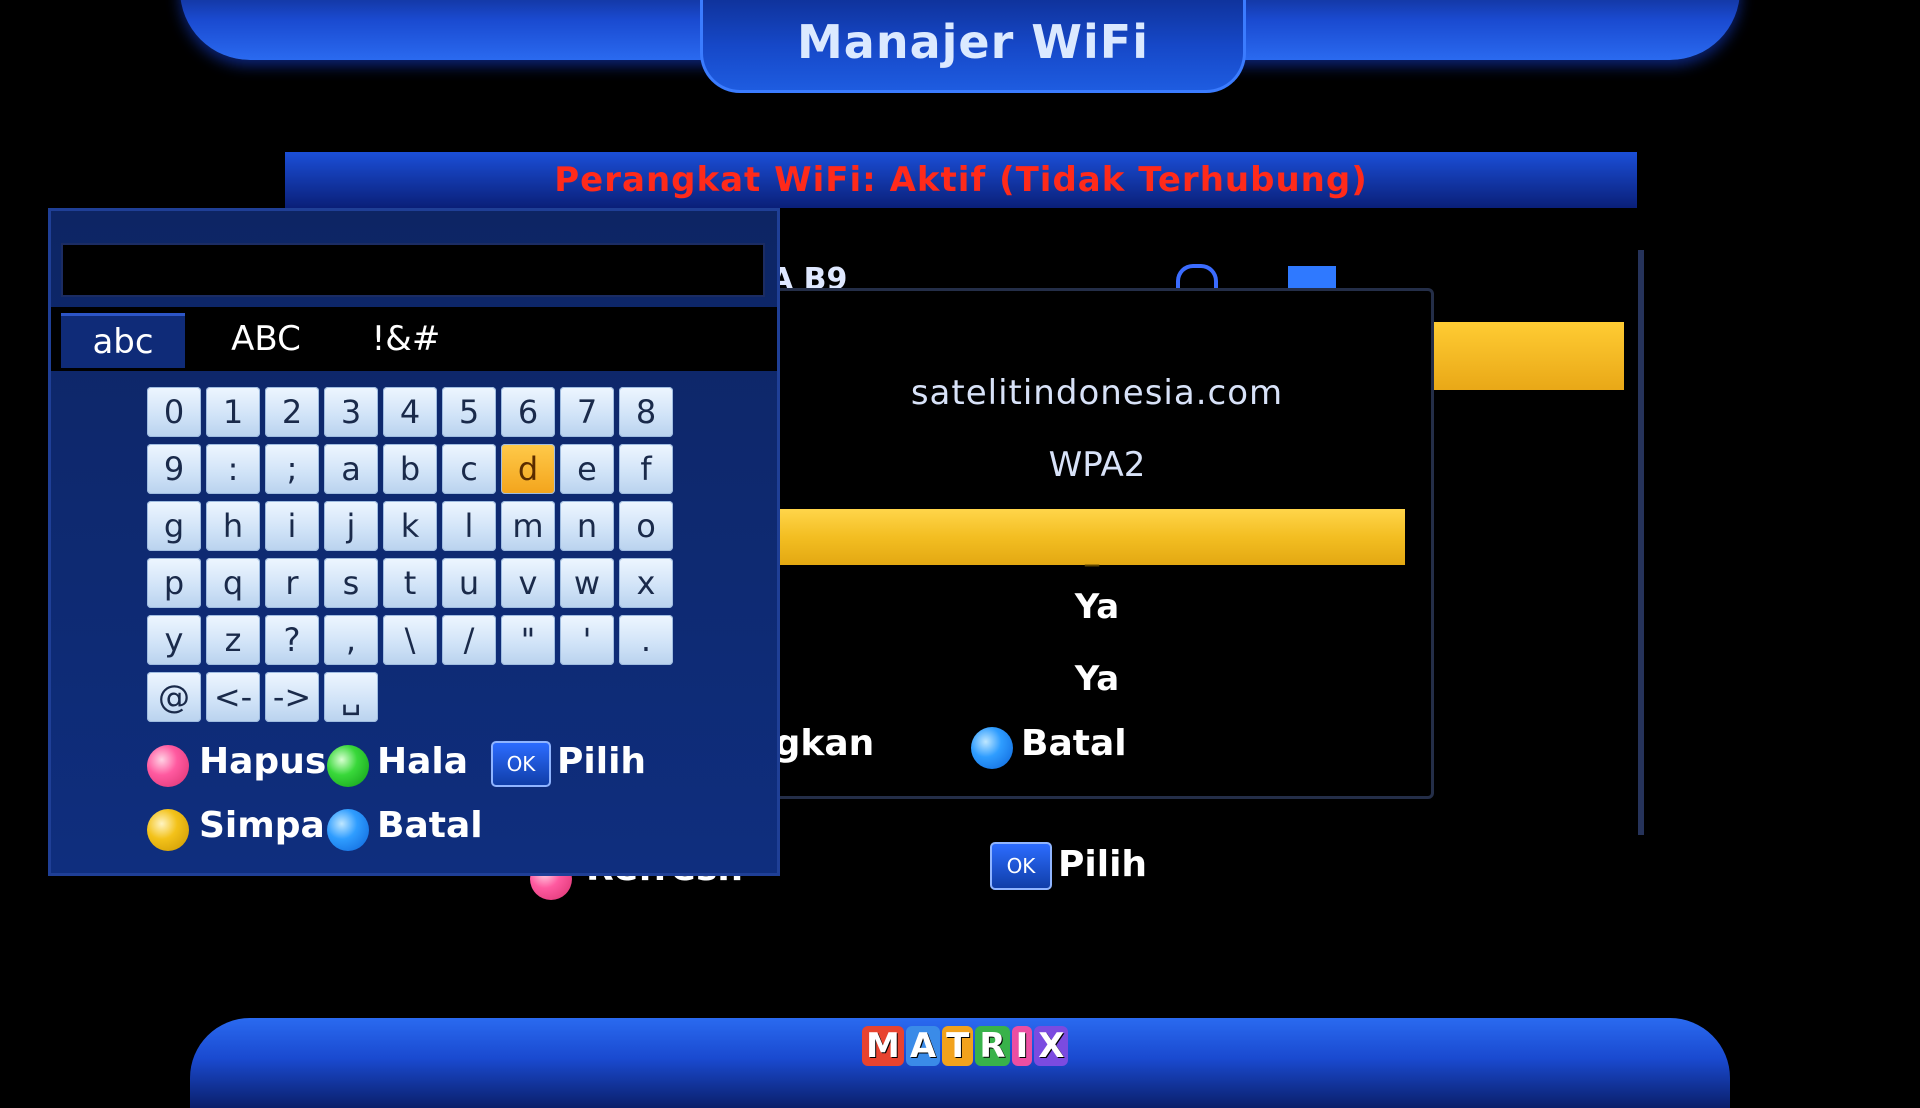 This screenshot has width=1920, height=1108. I want to click on key-a: a, so click(351, 469).